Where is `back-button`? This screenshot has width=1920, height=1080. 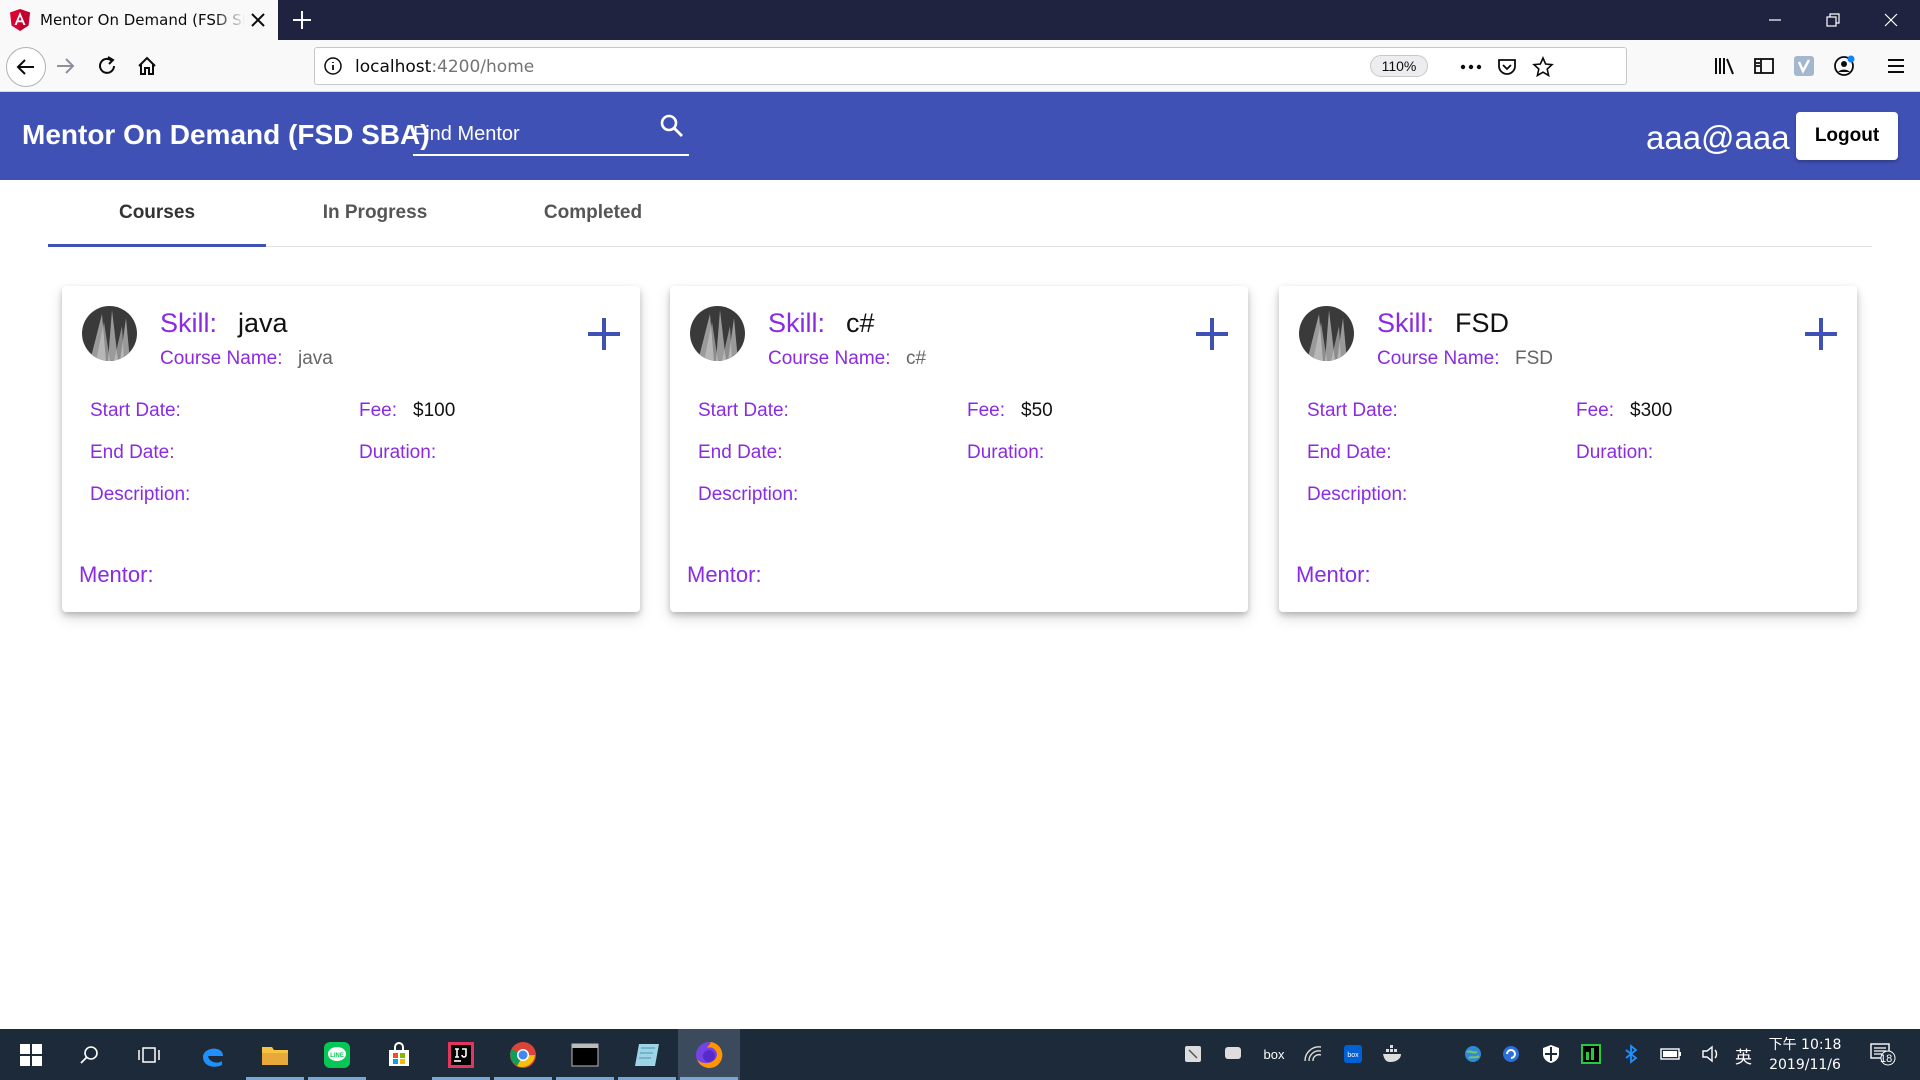
back-button is located at coordinates (26, 67).